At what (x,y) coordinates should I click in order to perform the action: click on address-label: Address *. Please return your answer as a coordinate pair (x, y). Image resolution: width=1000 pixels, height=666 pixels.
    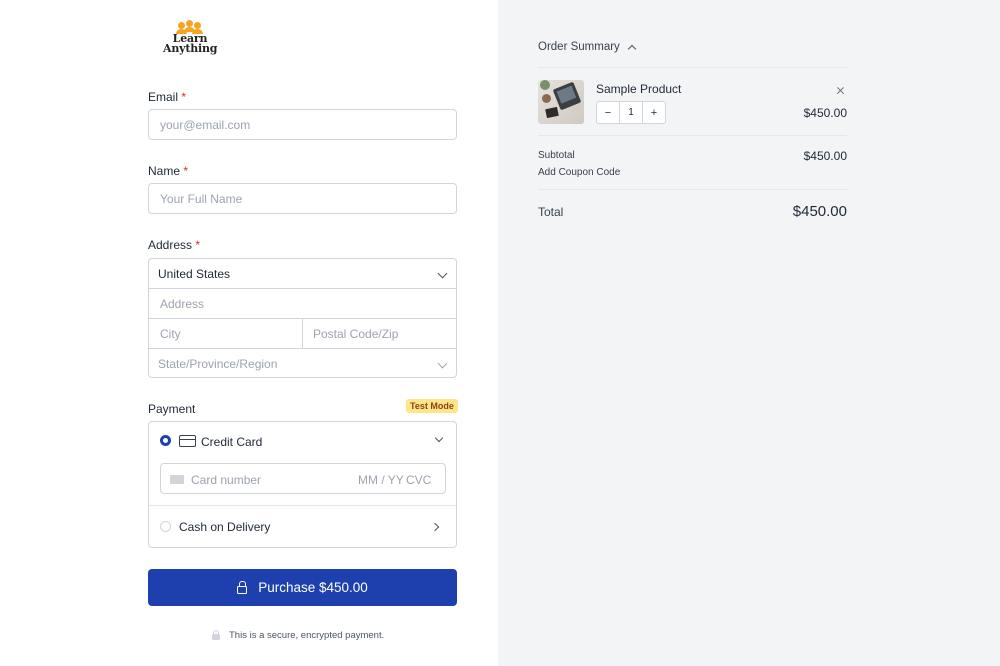
    Looking at the image, I should click on (174, 245).